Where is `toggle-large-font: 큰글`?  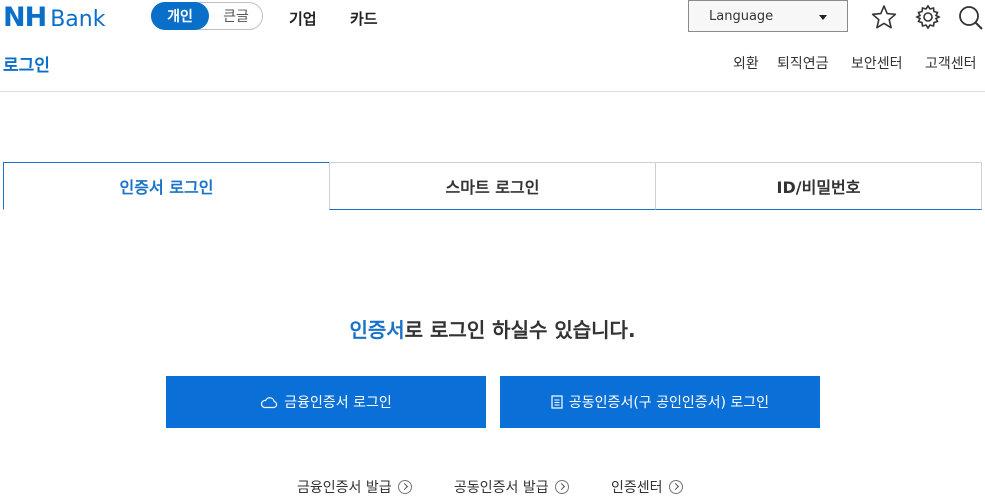
toggle-large-font: 큰글 is located at coordinates (236, 16).